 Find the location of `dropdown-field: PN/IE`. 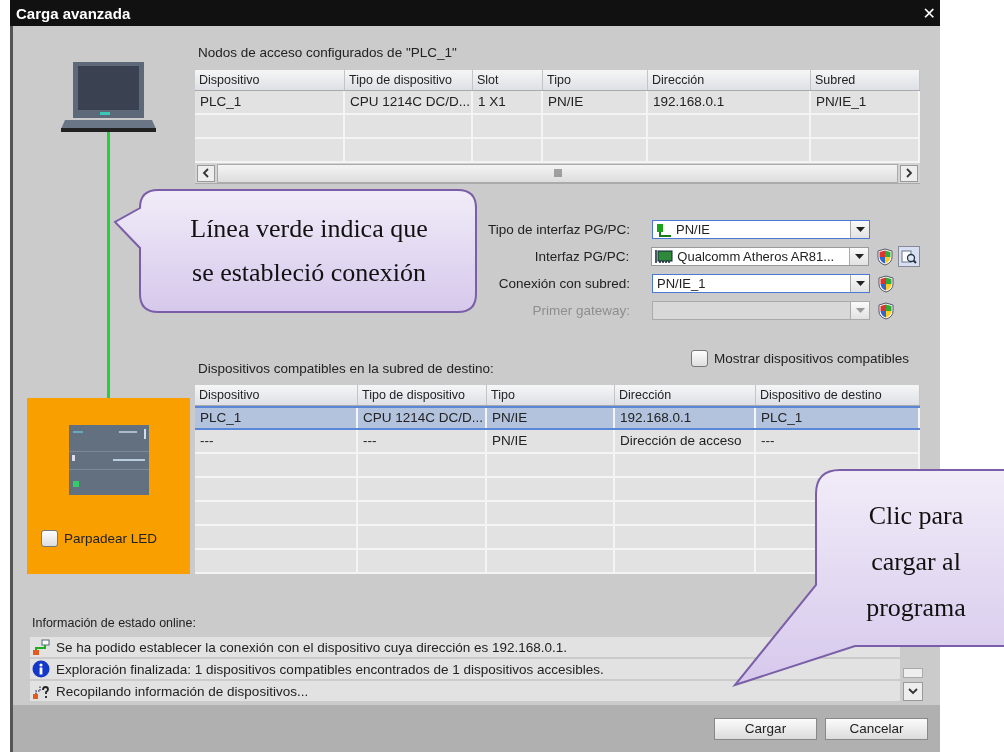

dropdown-field: PN/IE is located at coordinates (761, 229).